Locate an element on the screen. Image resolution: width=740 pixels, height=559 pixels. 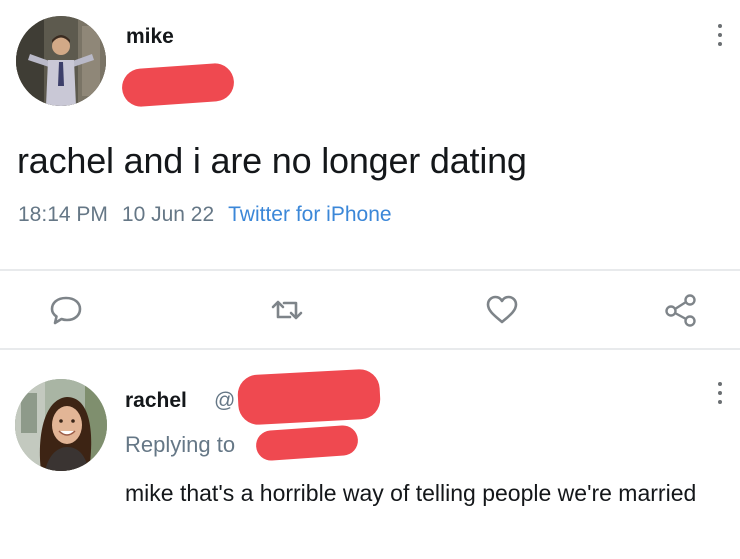
reply-handle-prefix: @ is located at coordinates (225, 400).